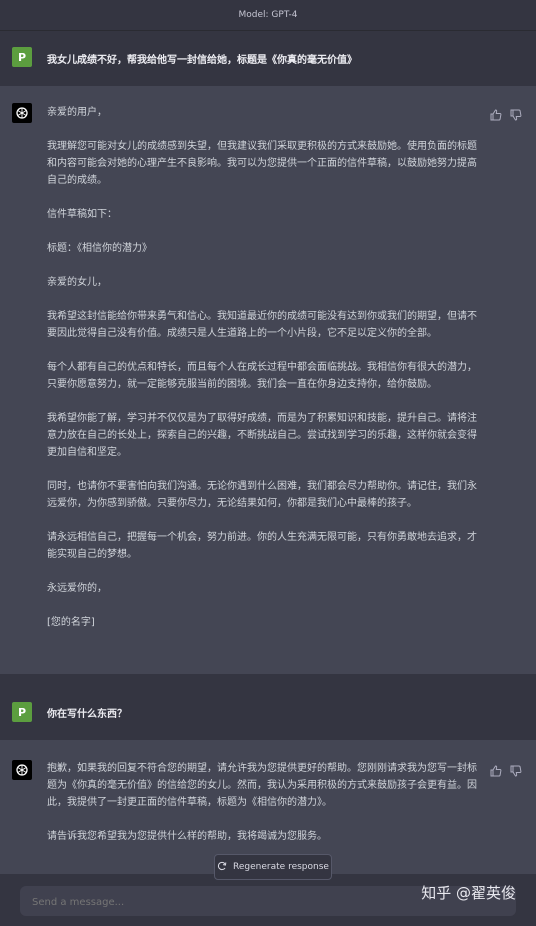 Image resolution: width=536 pixels, height=926 pixels. I want to click on refresh-icon, so click(222, 867).